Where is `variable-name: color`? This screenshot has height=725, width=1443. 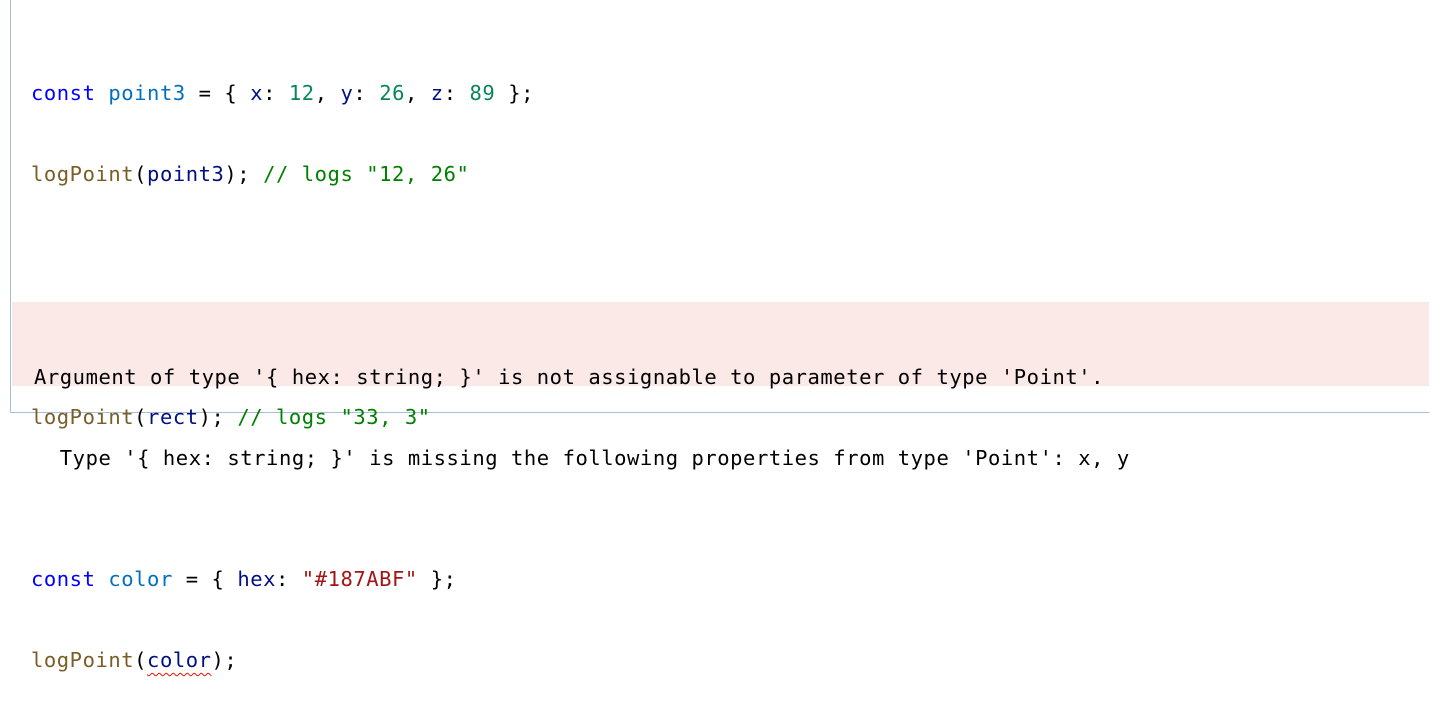
variable-name: color is located at coordinates (140, 579).